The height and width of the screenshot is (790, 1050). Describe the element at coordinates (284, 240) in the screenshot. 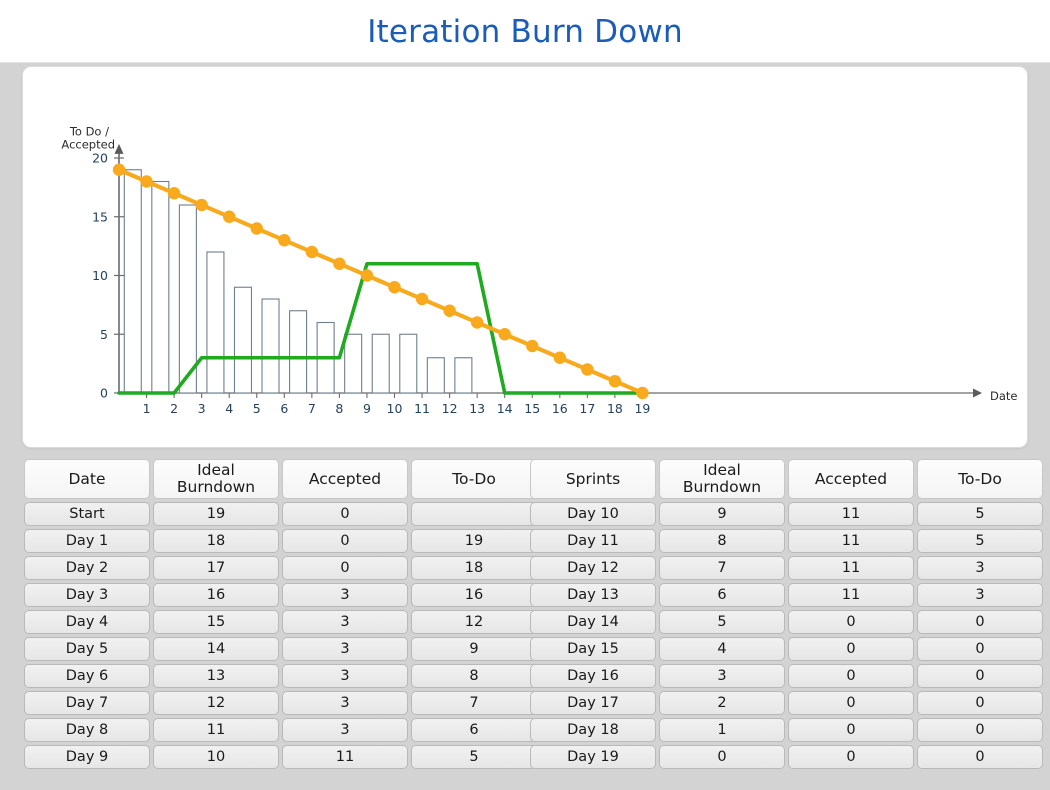

I see `ideal-burndown-marker` at that location.